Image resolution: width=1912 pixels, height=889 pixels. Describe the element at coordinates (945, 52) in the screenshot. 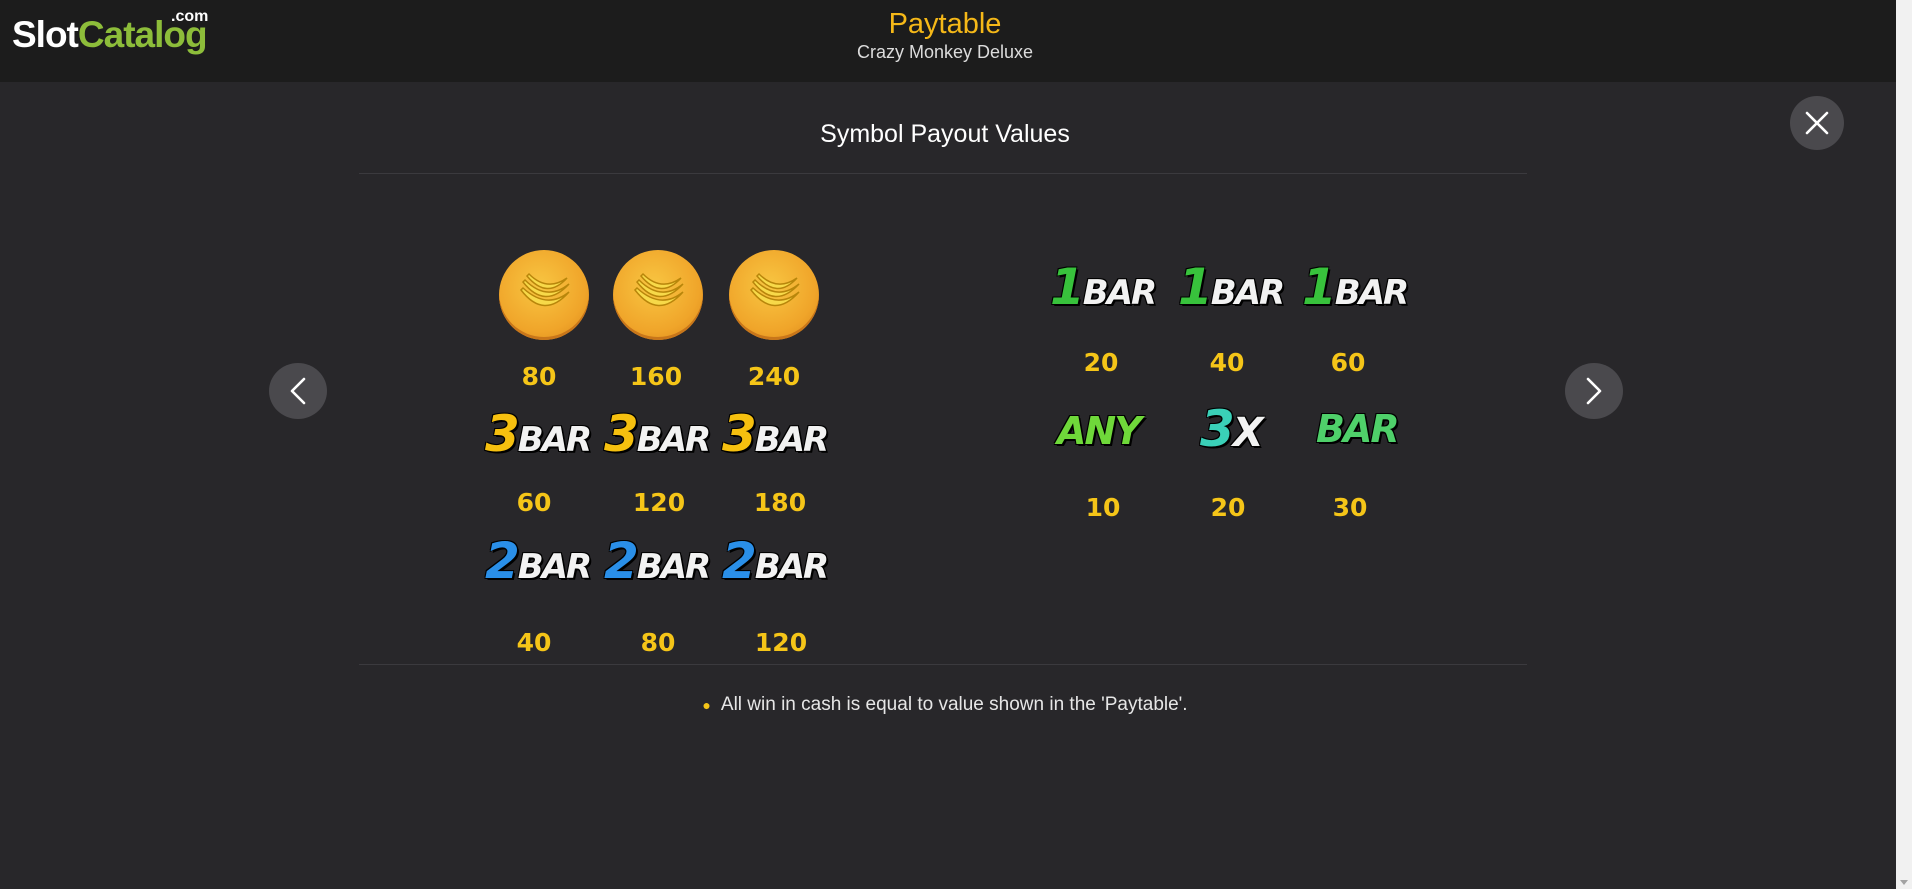

I see `game-subtitle: Crazy Monkey Deluxe` at that location.